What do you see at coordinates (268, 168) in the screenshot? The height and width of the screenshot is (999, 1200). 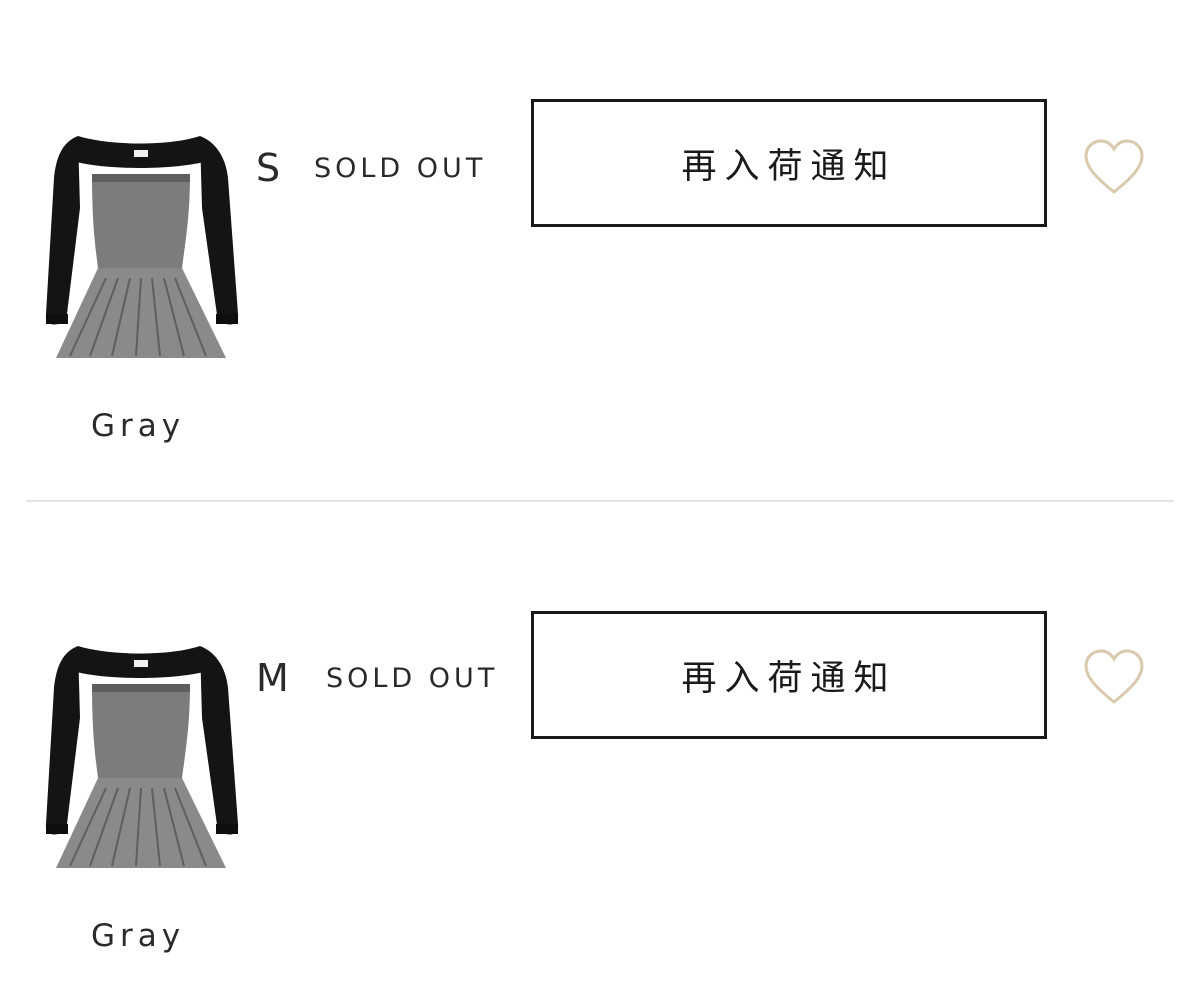 I see `size-label: S` at bounding box center [268, 168].